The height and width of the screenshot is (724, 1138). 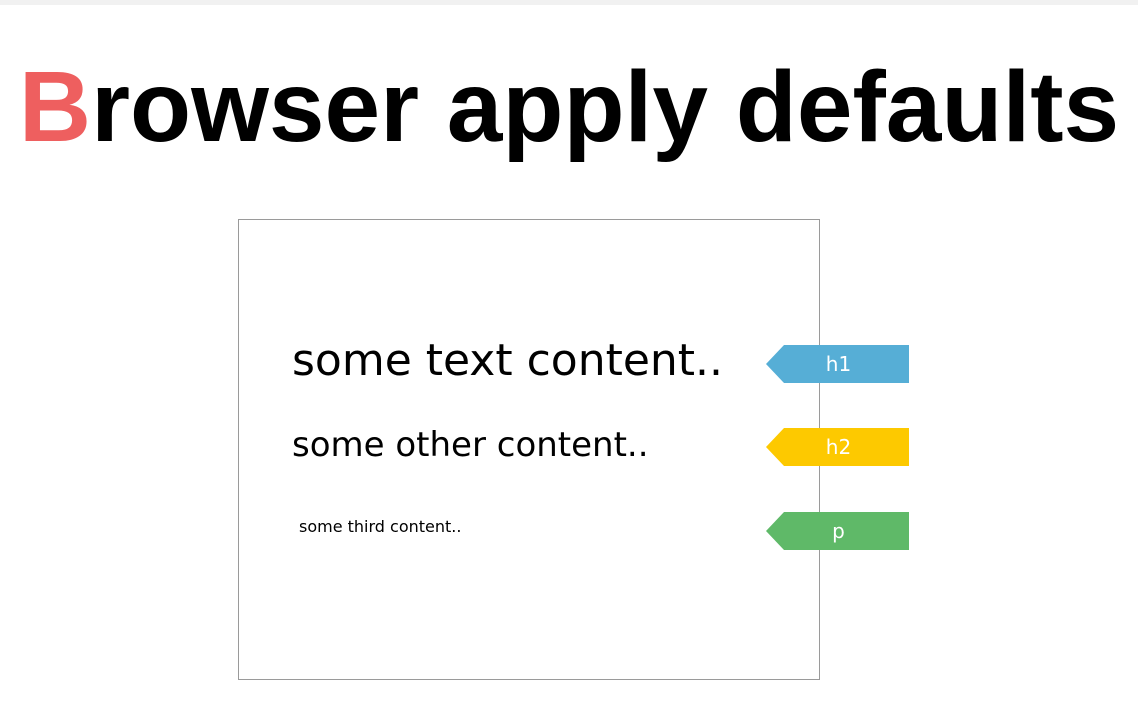 I want to click on tag-h1-label: h1, so click(x=838, y=364).